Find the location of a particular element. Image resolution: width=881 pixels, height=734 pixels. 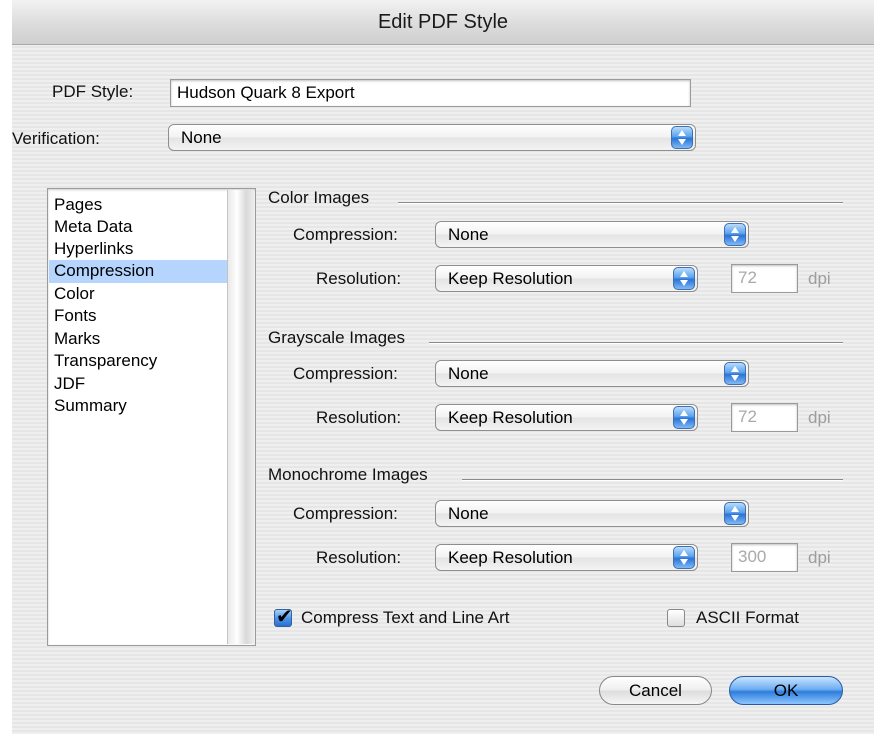

monochrome-resolution-value: Keep Resolution is located at coordinates (510, 557).